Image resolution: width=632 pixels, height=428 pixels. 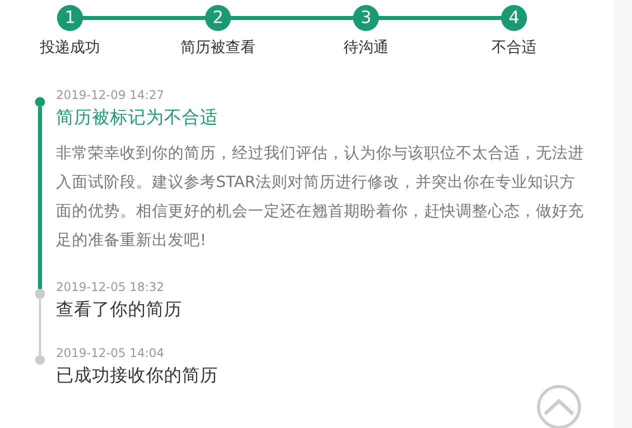 What do you see at coordinates (70, 18) in the screenshot?
I see `step-number: 1` at bounding box center [70, 18].